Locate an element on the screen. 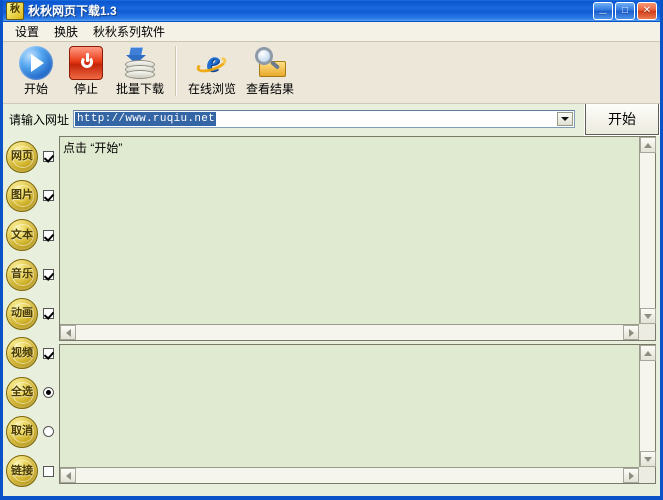  window-controls: _ □ ✕ is located at coordinates (625, 10).